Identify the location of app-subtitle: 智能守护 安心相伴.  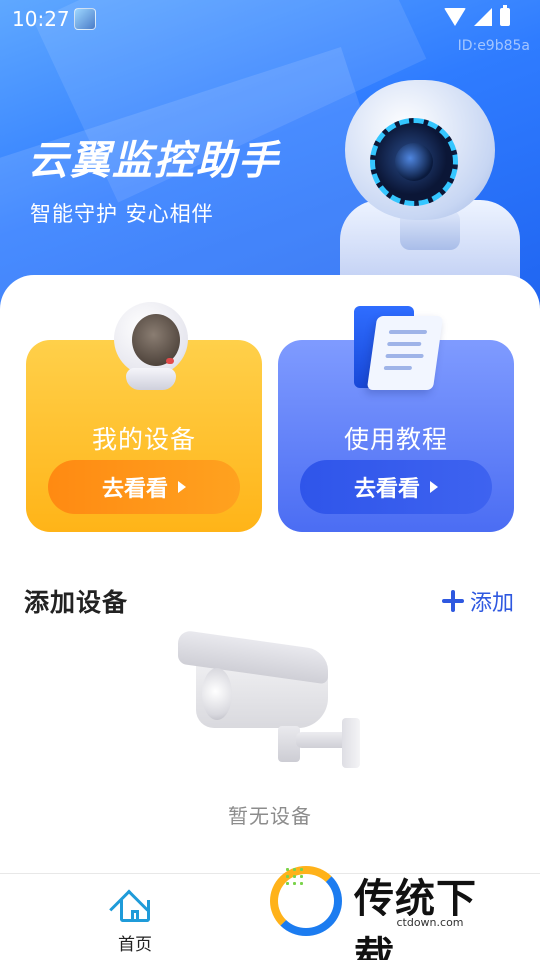
(122, 214).